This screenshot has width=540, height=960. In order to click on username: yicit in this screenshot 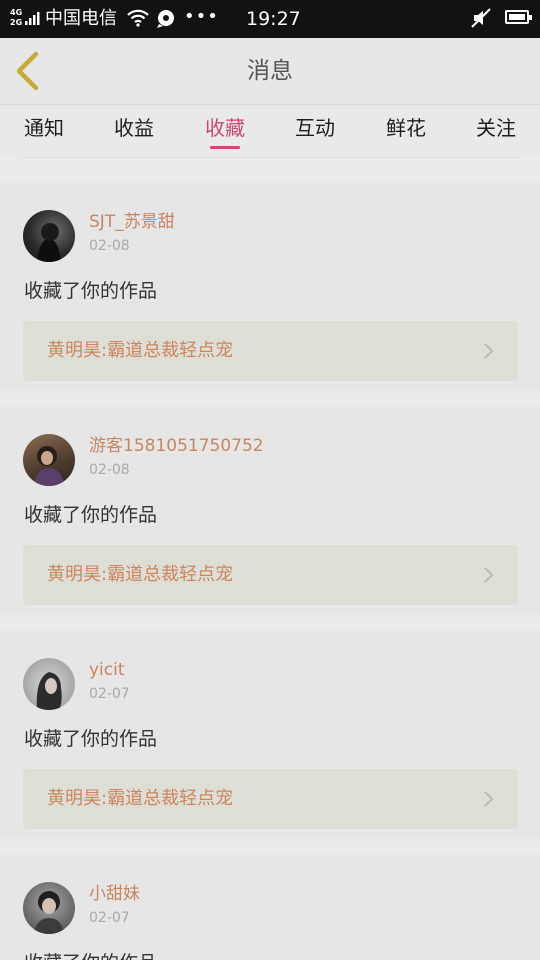, I will do `click(107, 670)`.